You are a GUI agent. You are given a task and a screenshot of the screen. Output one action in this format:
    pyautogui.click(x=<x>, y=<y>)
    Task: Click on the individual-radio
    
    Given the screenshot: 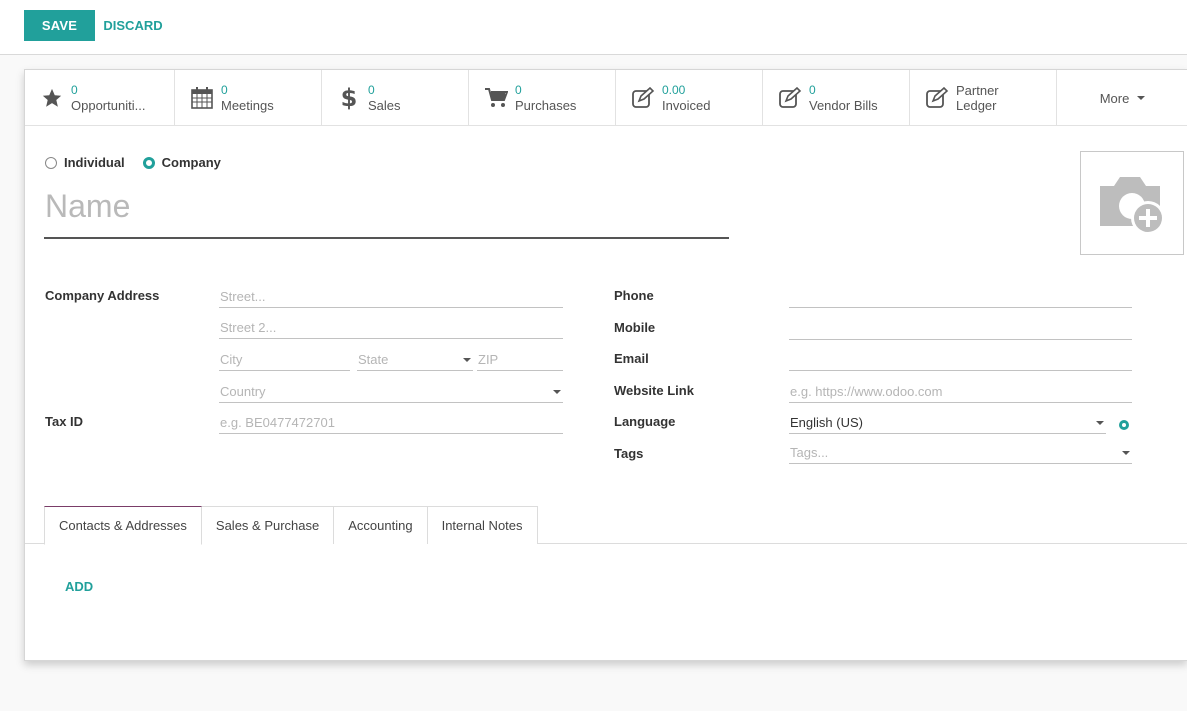 What is the action you would take?
    pyautogui.click(x=51, y=162)
    